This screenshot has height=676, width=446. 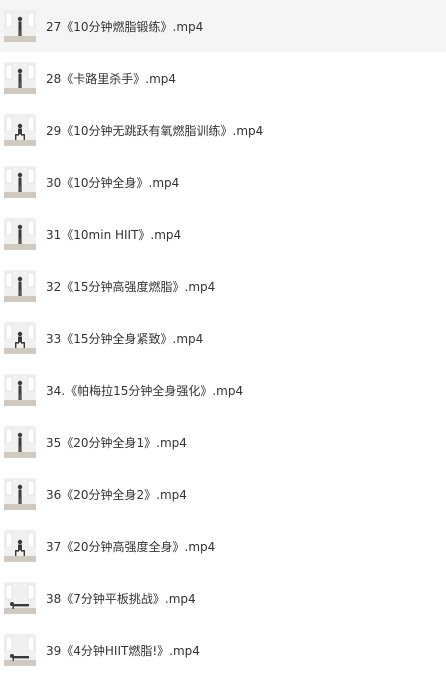 I want to click on file-row: 31《10min HIIT》.mp4, so click(x=223, y=234).